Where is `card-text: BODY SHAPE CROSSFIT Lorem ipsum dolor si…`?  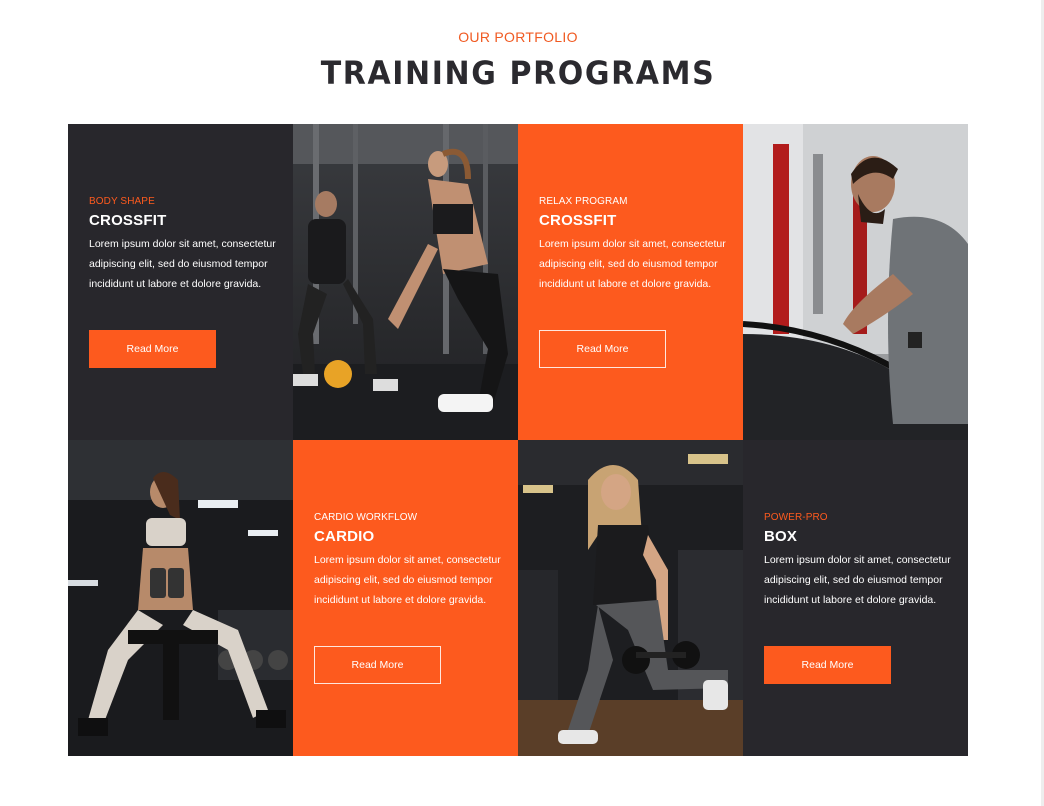 card-text: BODY SHAPE CROSSFIT Lorem ipsum dolor si… is located at coordinates (184, 245).